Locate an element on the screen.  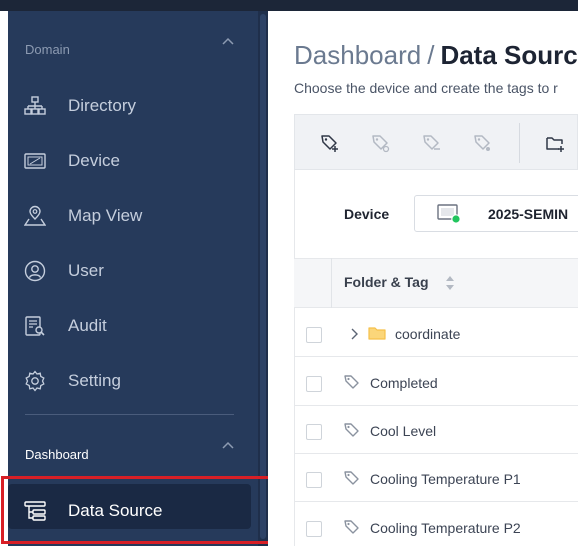
audit-icon is located at coordinates (35, 326).